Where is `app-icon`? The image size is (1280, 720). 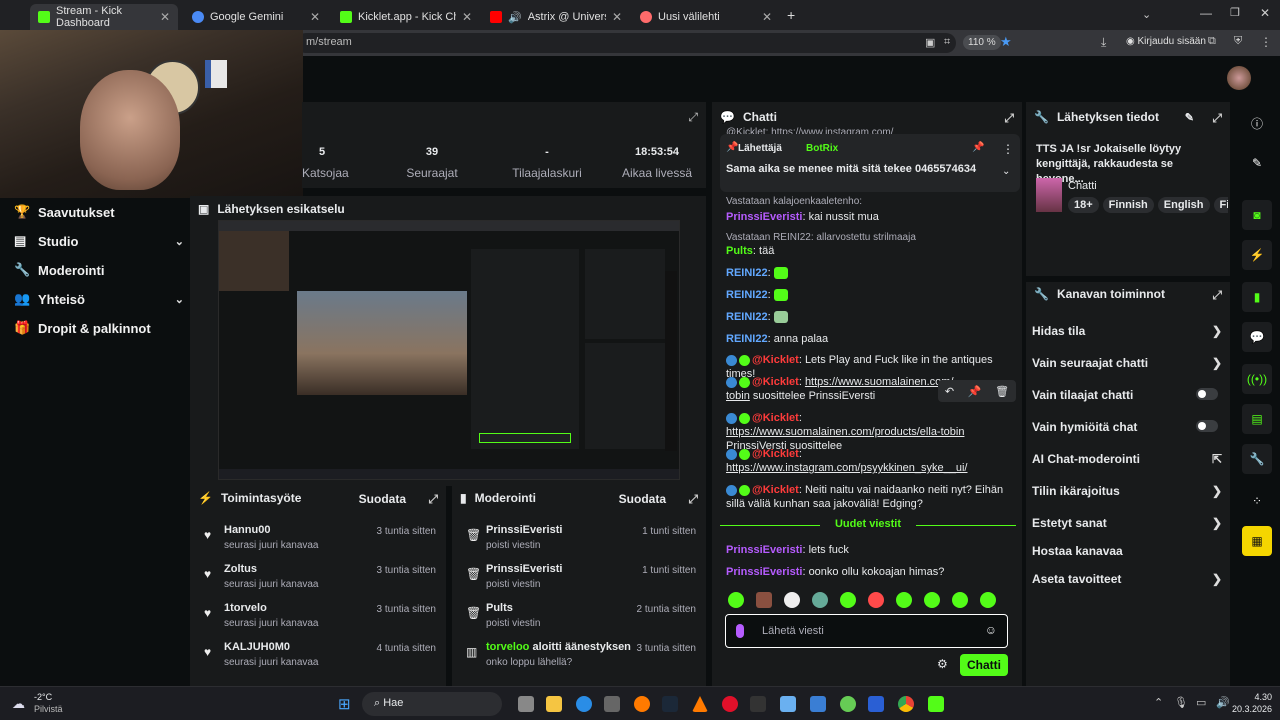 app-icon is located at coordinates (848, 704).